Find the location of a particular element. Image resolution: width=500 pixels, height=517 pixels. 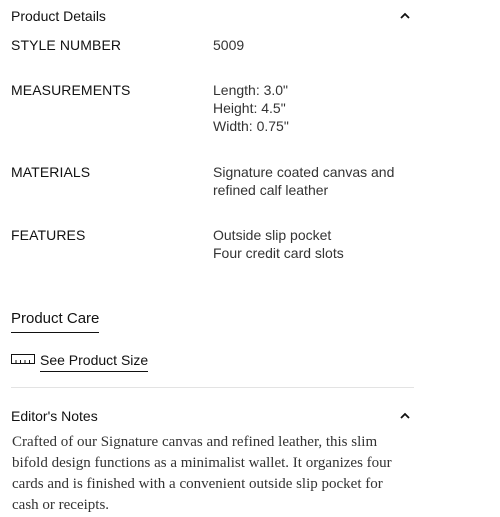

measurement-height: Height: 4.5" is located at coordinates (249, 108).